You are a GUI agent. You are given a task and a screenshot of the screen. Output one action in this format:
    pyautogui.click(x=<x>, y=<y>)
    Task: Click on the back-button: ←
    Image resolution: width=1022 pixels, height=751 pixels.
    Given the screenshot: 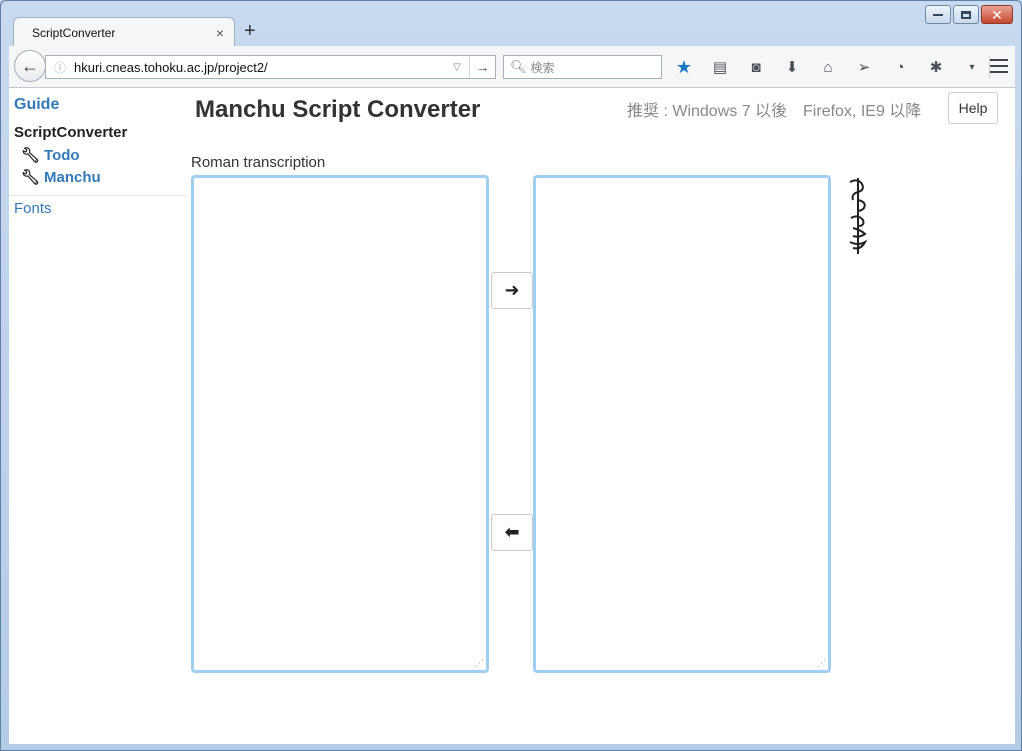 What is the action you would take?
    pyautogui.click(x=30, y=66)
    